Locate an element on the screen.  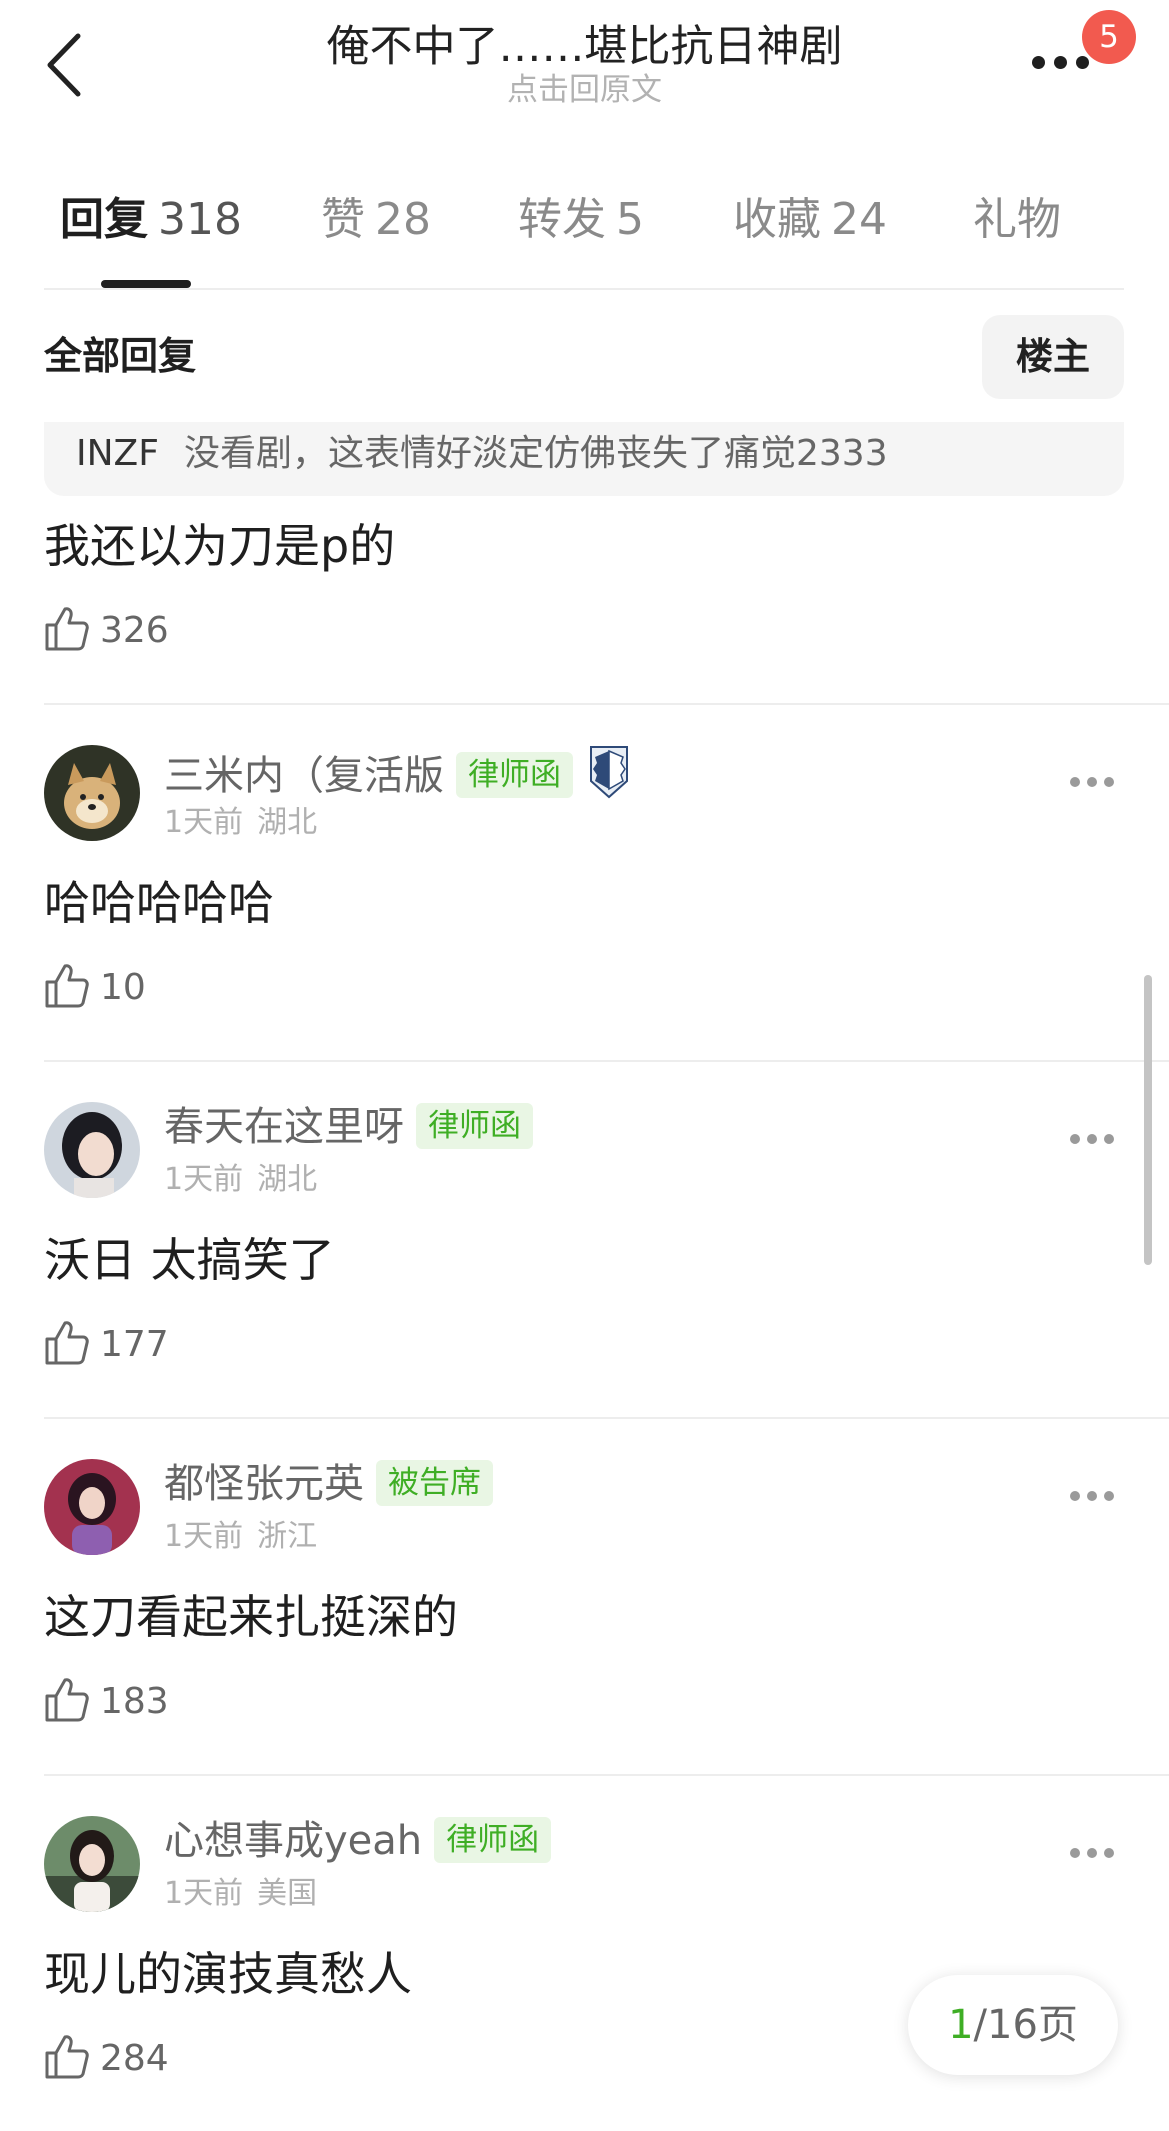
tab-reposts: 转发 5 is located at coordinates (581, 220).